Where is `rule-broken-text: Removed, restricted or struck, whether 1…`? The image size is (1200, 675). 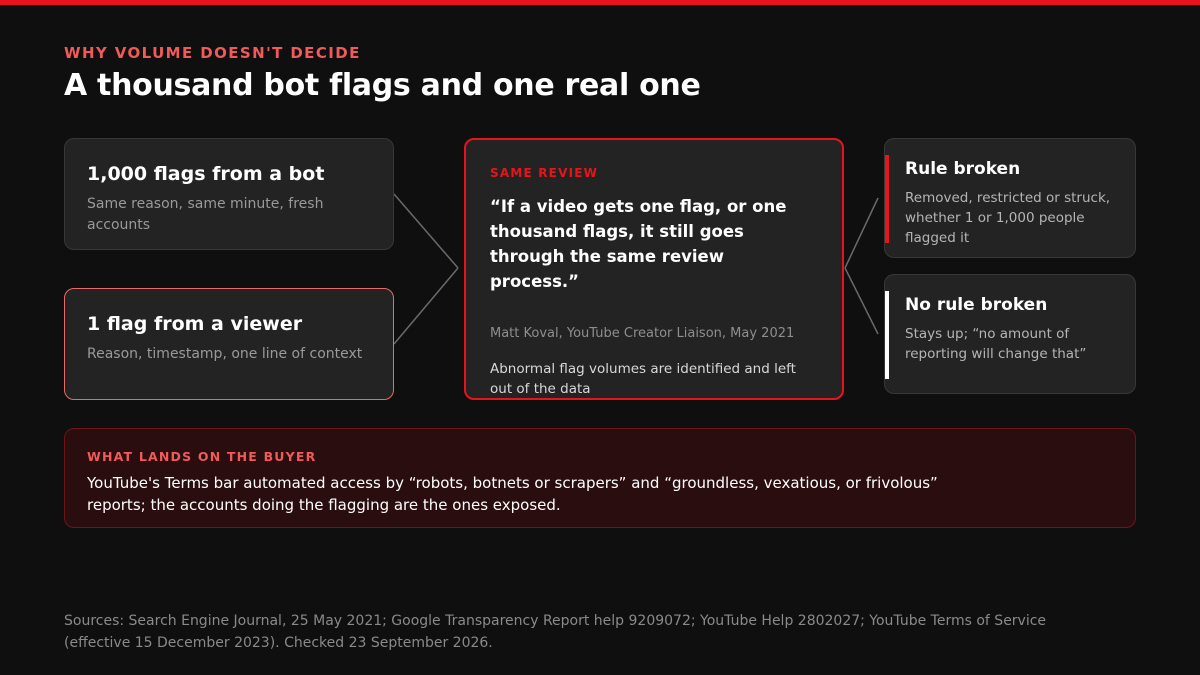 rule-broken-text: Removed, restricted or struck, whether 1… is located at coordinates (1008, 218).